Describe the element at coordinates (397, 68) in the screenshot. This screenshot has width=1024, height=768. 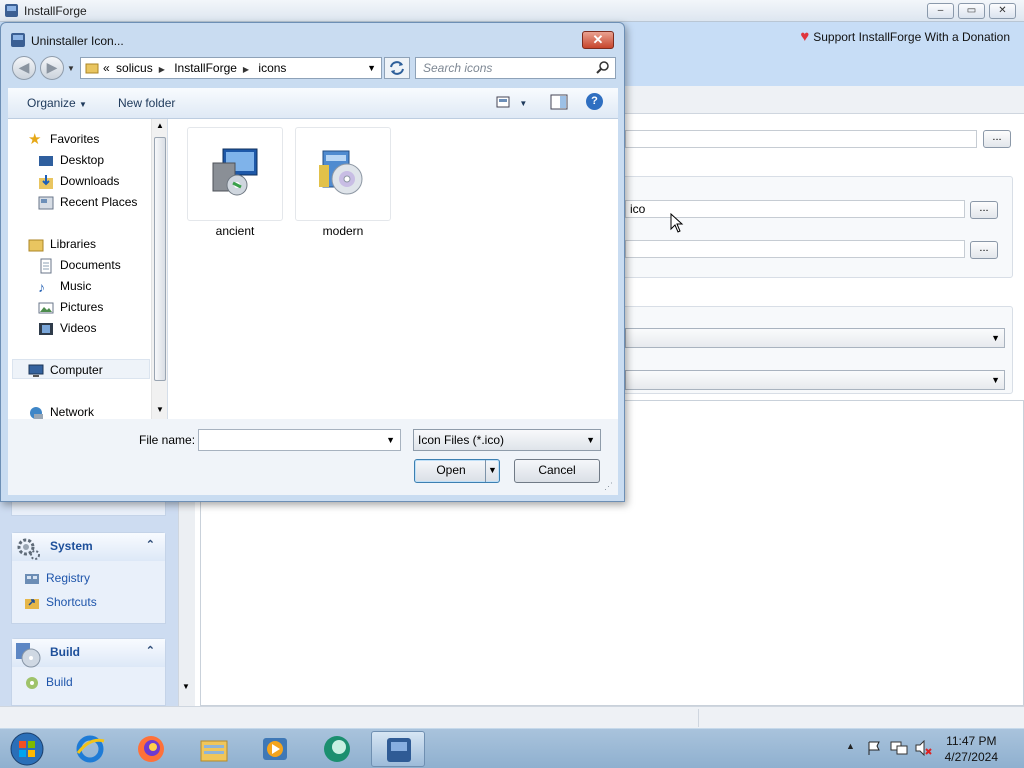
I see `refresh-button` at that location.